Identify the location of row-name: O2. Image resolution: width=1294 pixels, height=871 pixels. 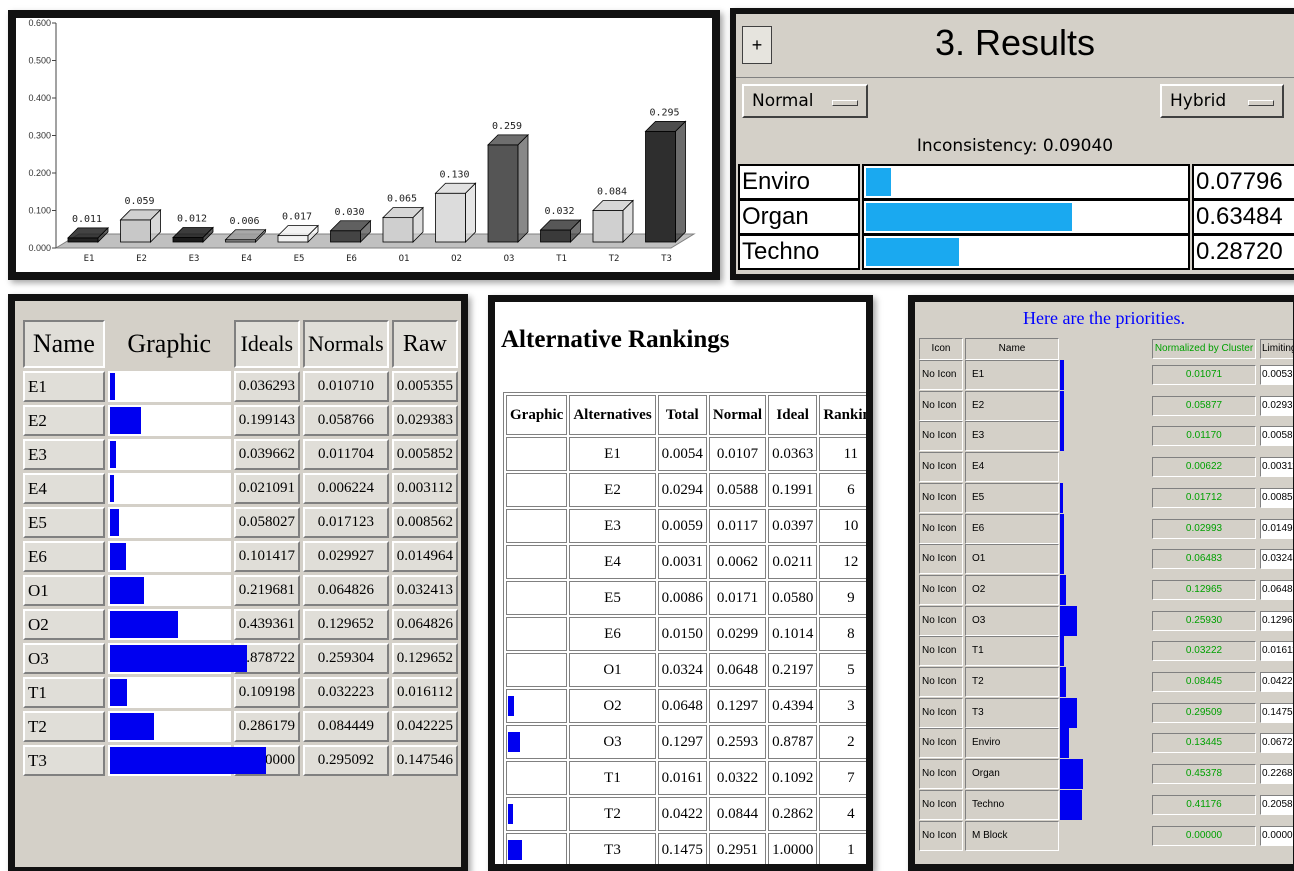
(64, 624).